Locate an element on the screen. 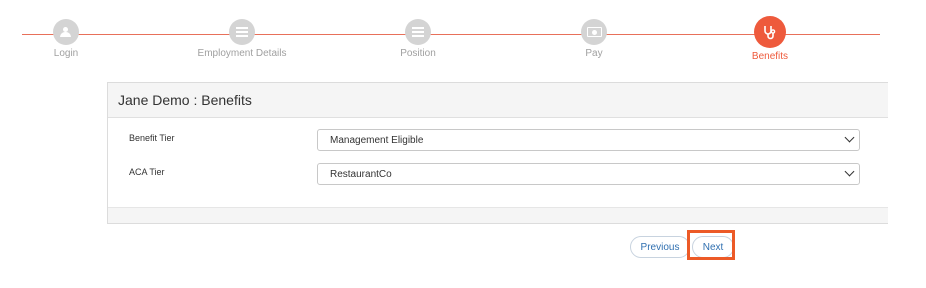 The image size is (926, 288). step-pay: Pay is located at coordinates (594, 39).